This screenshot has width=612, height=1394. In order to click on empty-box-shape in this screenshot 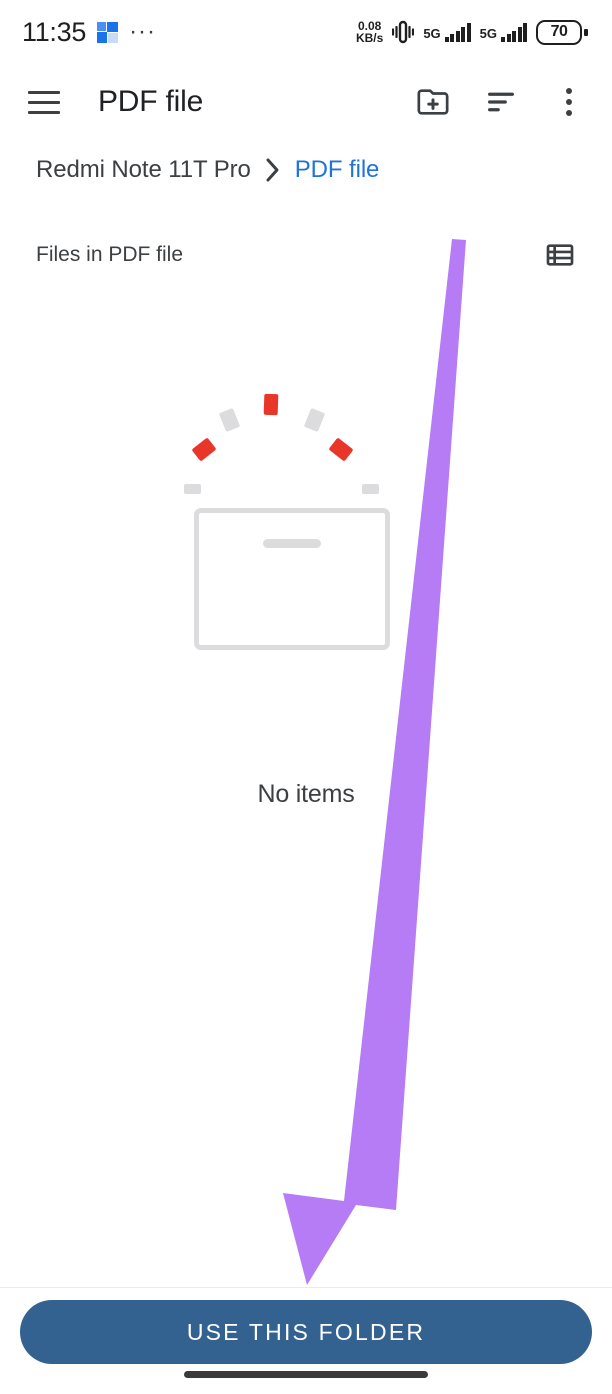, I will do `click(292, 579)`.